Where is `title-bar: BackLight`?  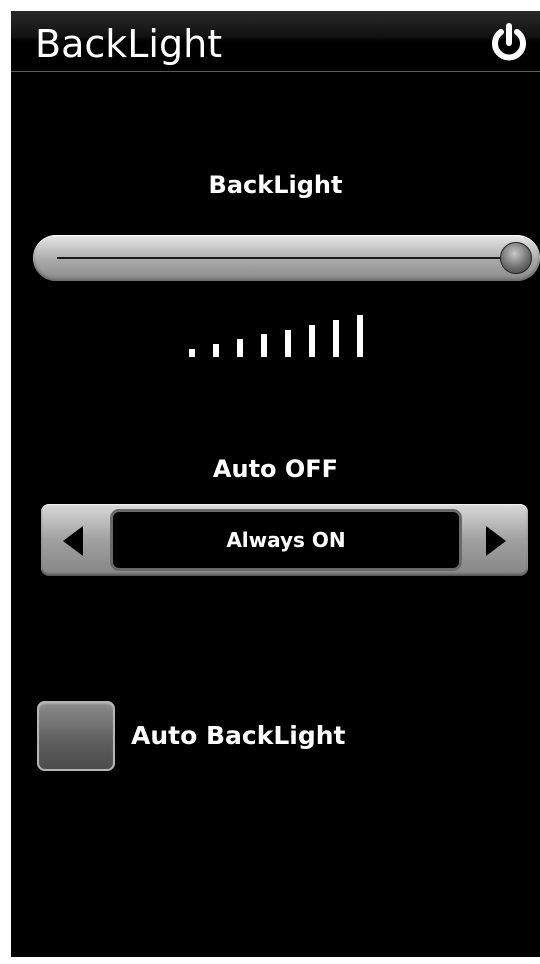
title-bar: BackLight is located at coordinates (275, 41).